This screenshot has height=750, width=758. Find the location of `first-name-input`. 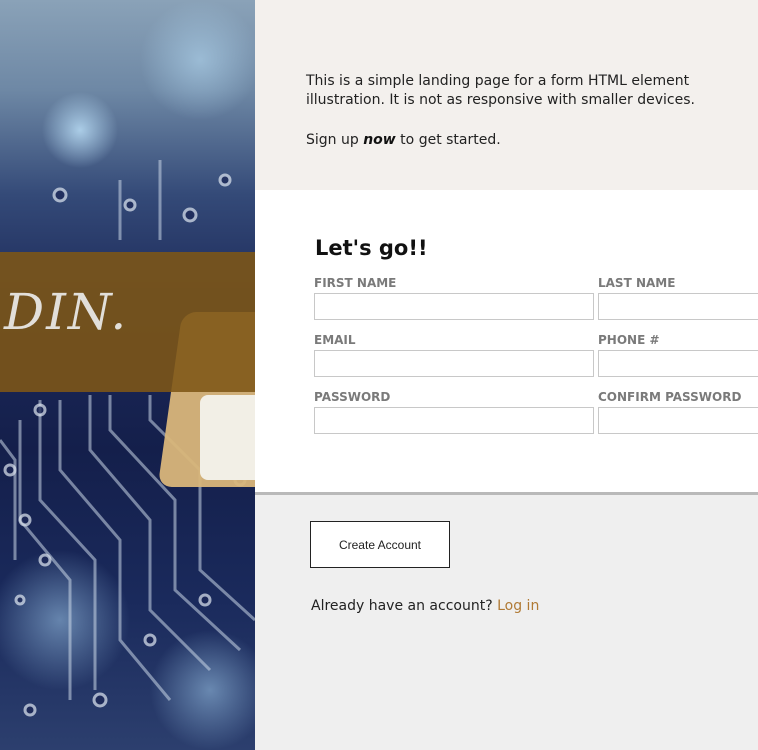

first-name-input is located at coordinates (454, 306).